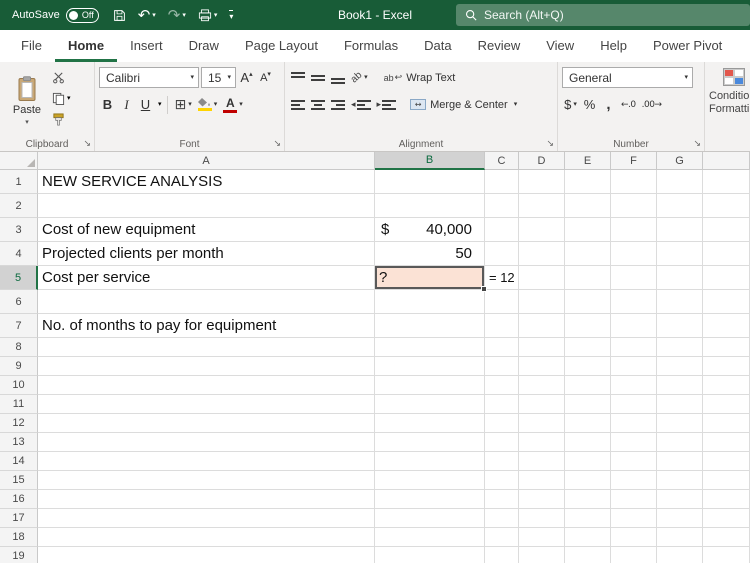 The image size is (750, 563). I want to click on cell-B14, so click(430, 461).